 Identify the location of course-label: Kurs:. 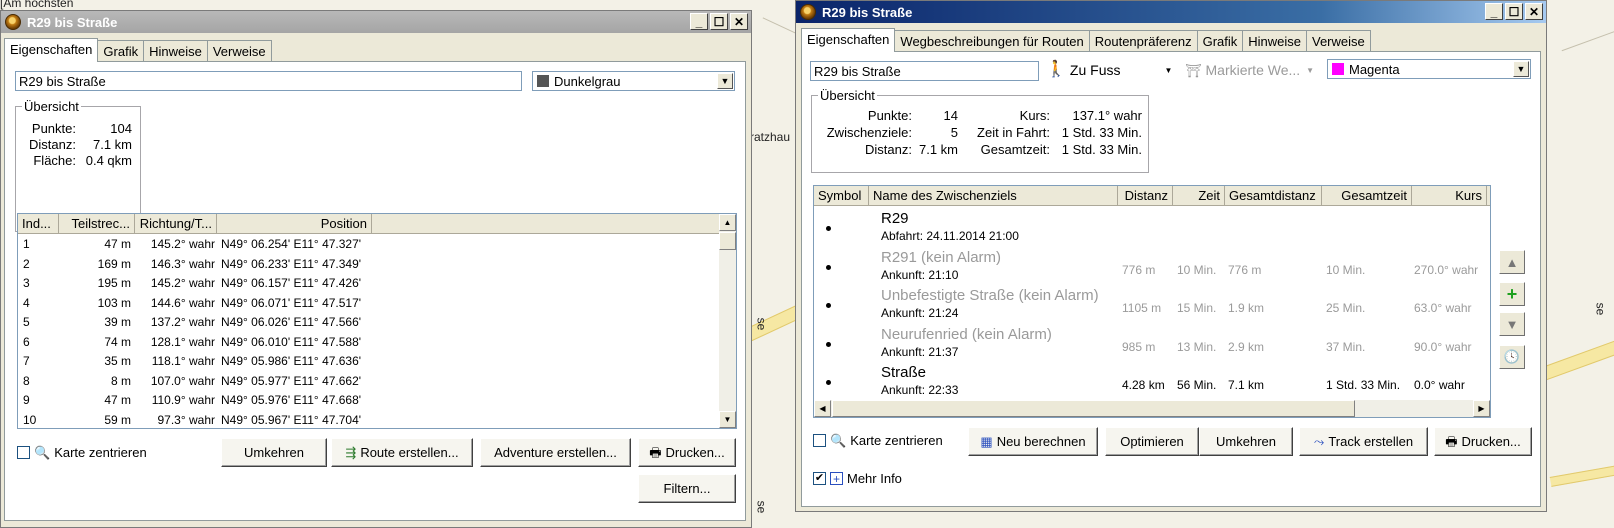
(1034, 115).